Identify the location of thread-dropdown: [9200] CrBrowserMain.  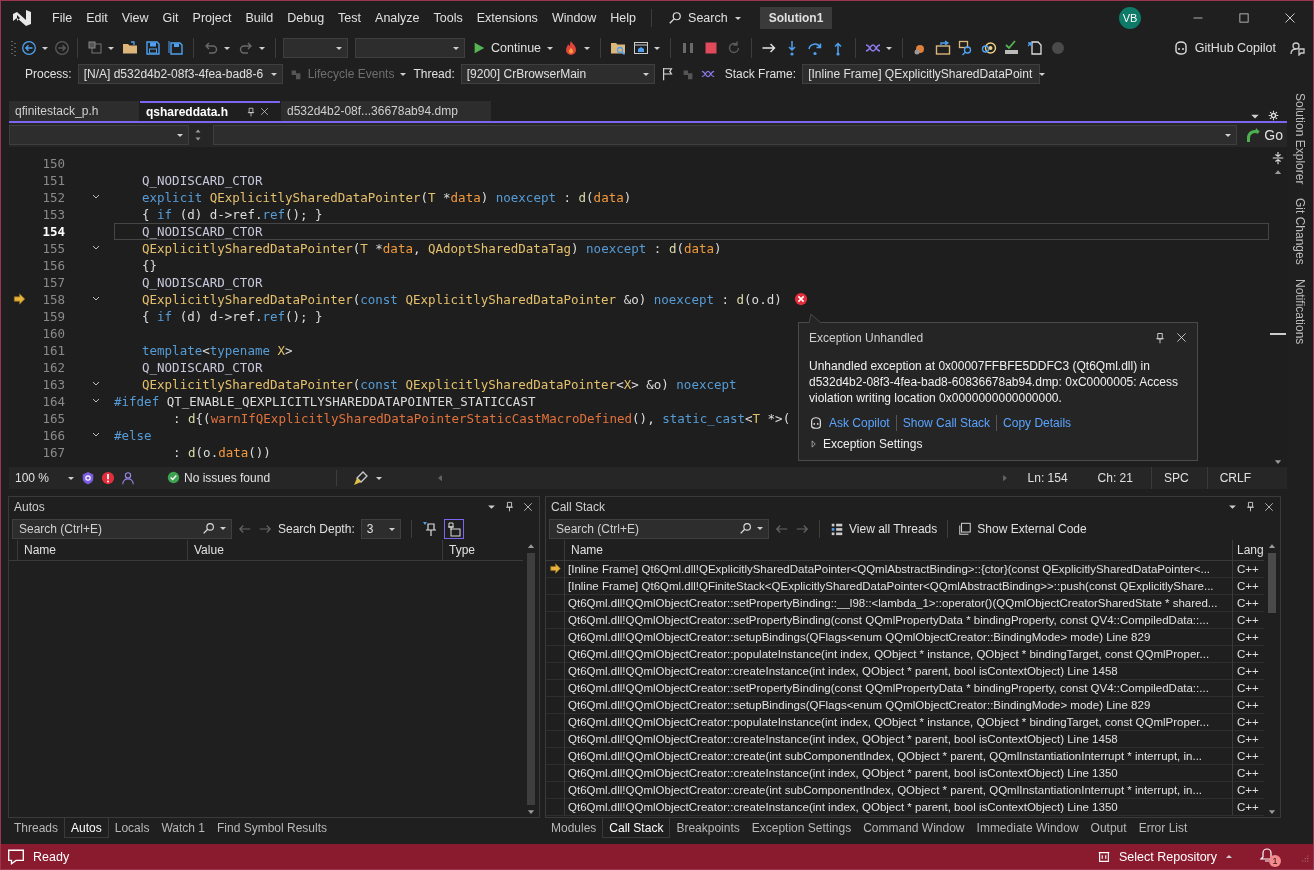
(557, 74).